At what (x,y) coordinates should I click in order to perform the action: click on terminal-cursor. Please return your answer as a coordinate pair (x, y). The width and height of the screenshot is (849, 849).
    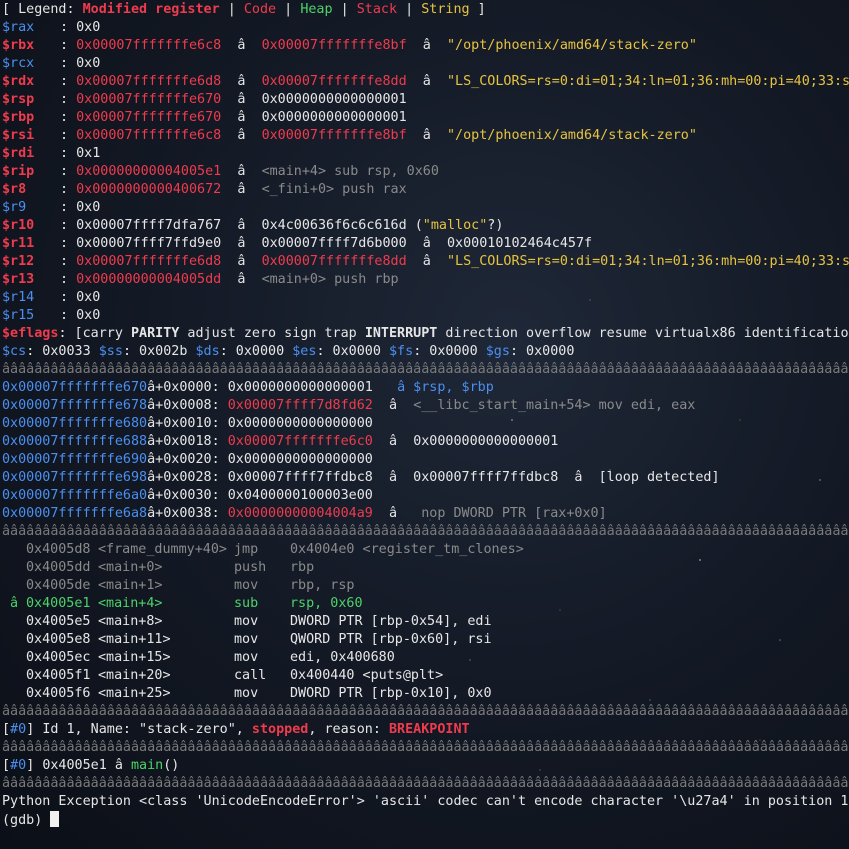
    Looking at the image, I should click on (55, 819).